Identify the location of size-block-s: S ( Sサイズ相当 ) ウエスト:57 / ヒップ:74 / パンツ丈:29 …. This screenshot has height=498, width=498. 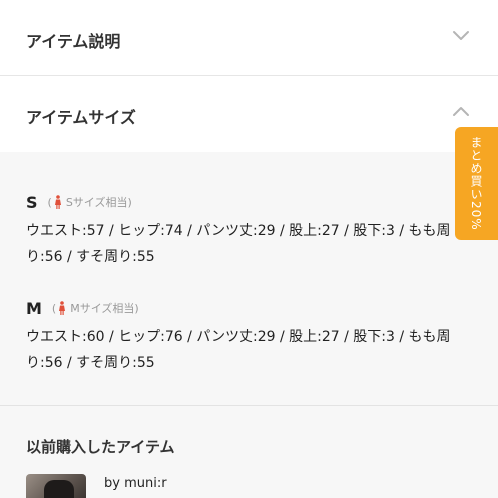
(256, 231).